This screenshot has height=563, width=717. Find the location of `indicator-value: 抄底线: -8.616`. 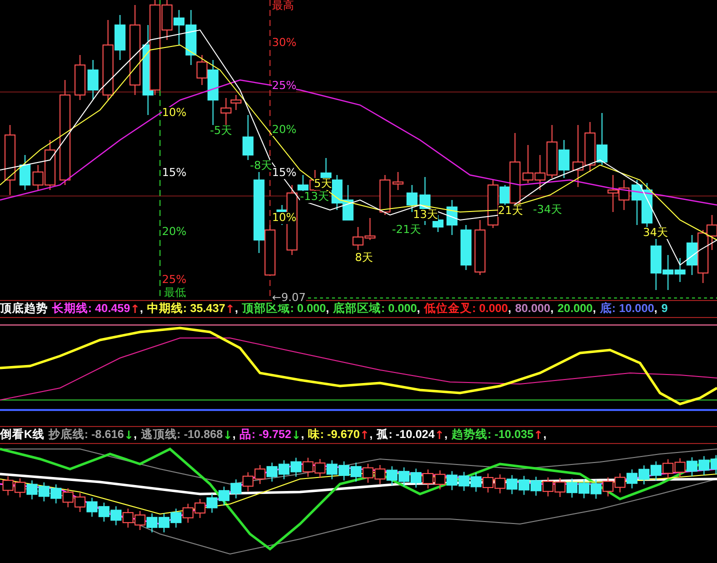

indicator-value: 抄底线: -8.616 is located at coordinates (86, 435).